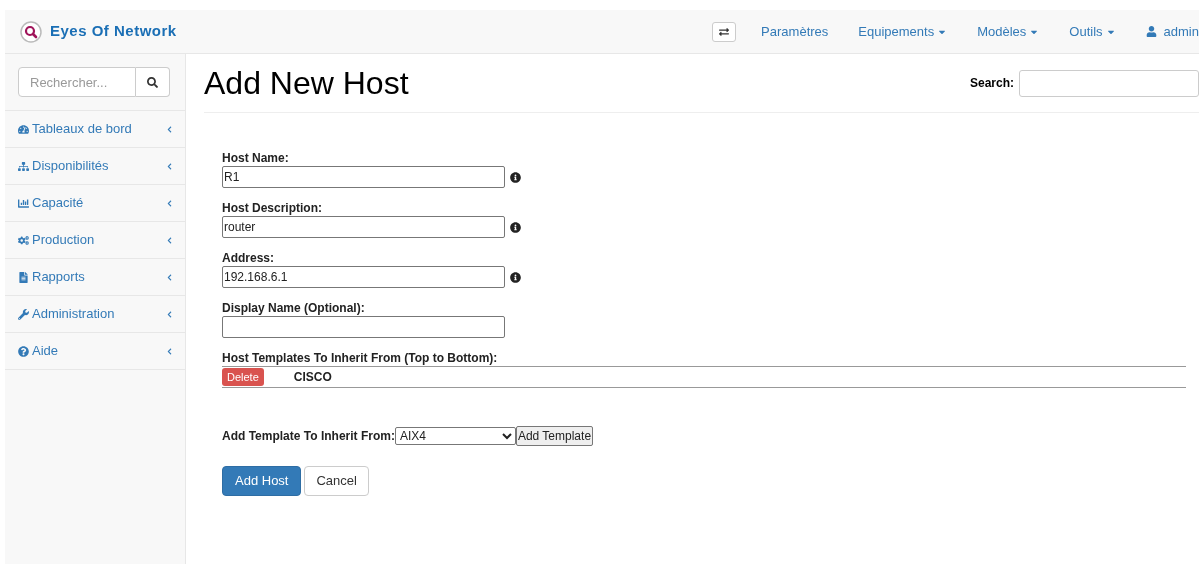 The width and height of the screenshot is (1199, 564). Describe the element at coordinates (272, 208) in the screenshot. I see `field-label: Host Description:` at that location.